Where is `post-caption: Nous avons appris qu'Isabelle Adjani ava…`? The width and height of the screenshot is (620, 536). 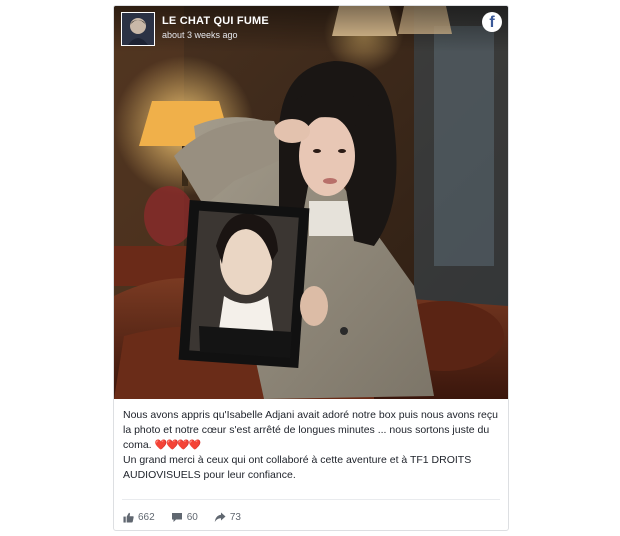
post-caption: Nous avons appris qu'Isabelle Adjani ava… is located at coordinates (312, 445).